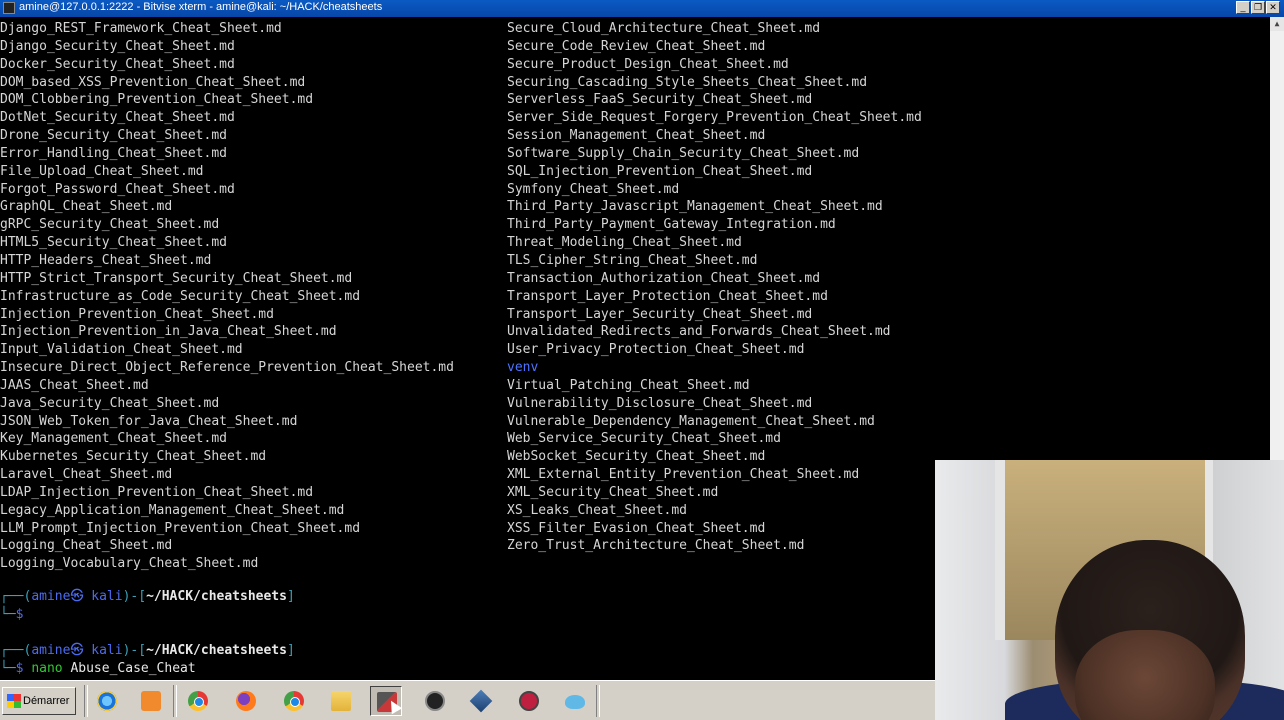 The height and width of the screenshot is (720, 1284). What do you see at coordinates (1277, 24) in the screenshot?
I see `scroll-up-icon: ▲` at bounding box center [1277, 24].